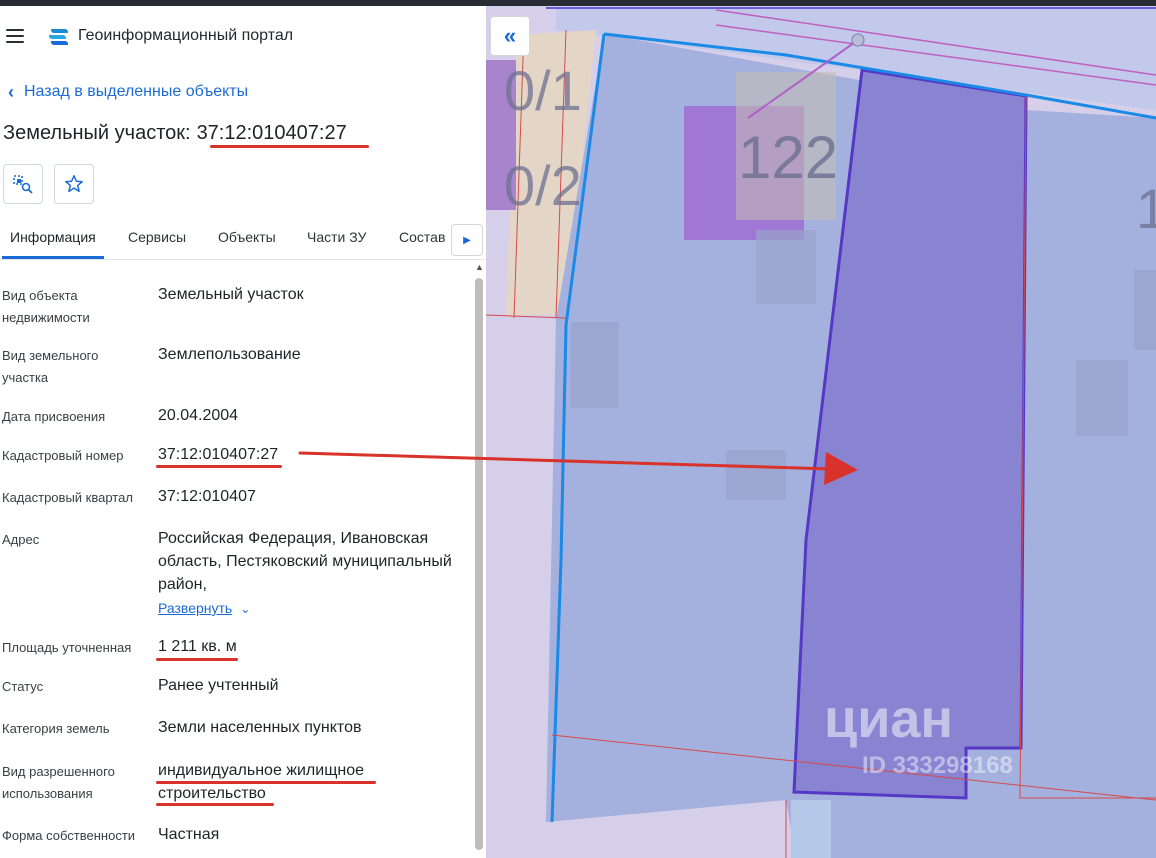 This screenshot has width=1156, height=858. What do you see at coordinates (578, 3) in the screenshot?
I see `browser-bookmarks-bar` at bounding box center [578, 3].